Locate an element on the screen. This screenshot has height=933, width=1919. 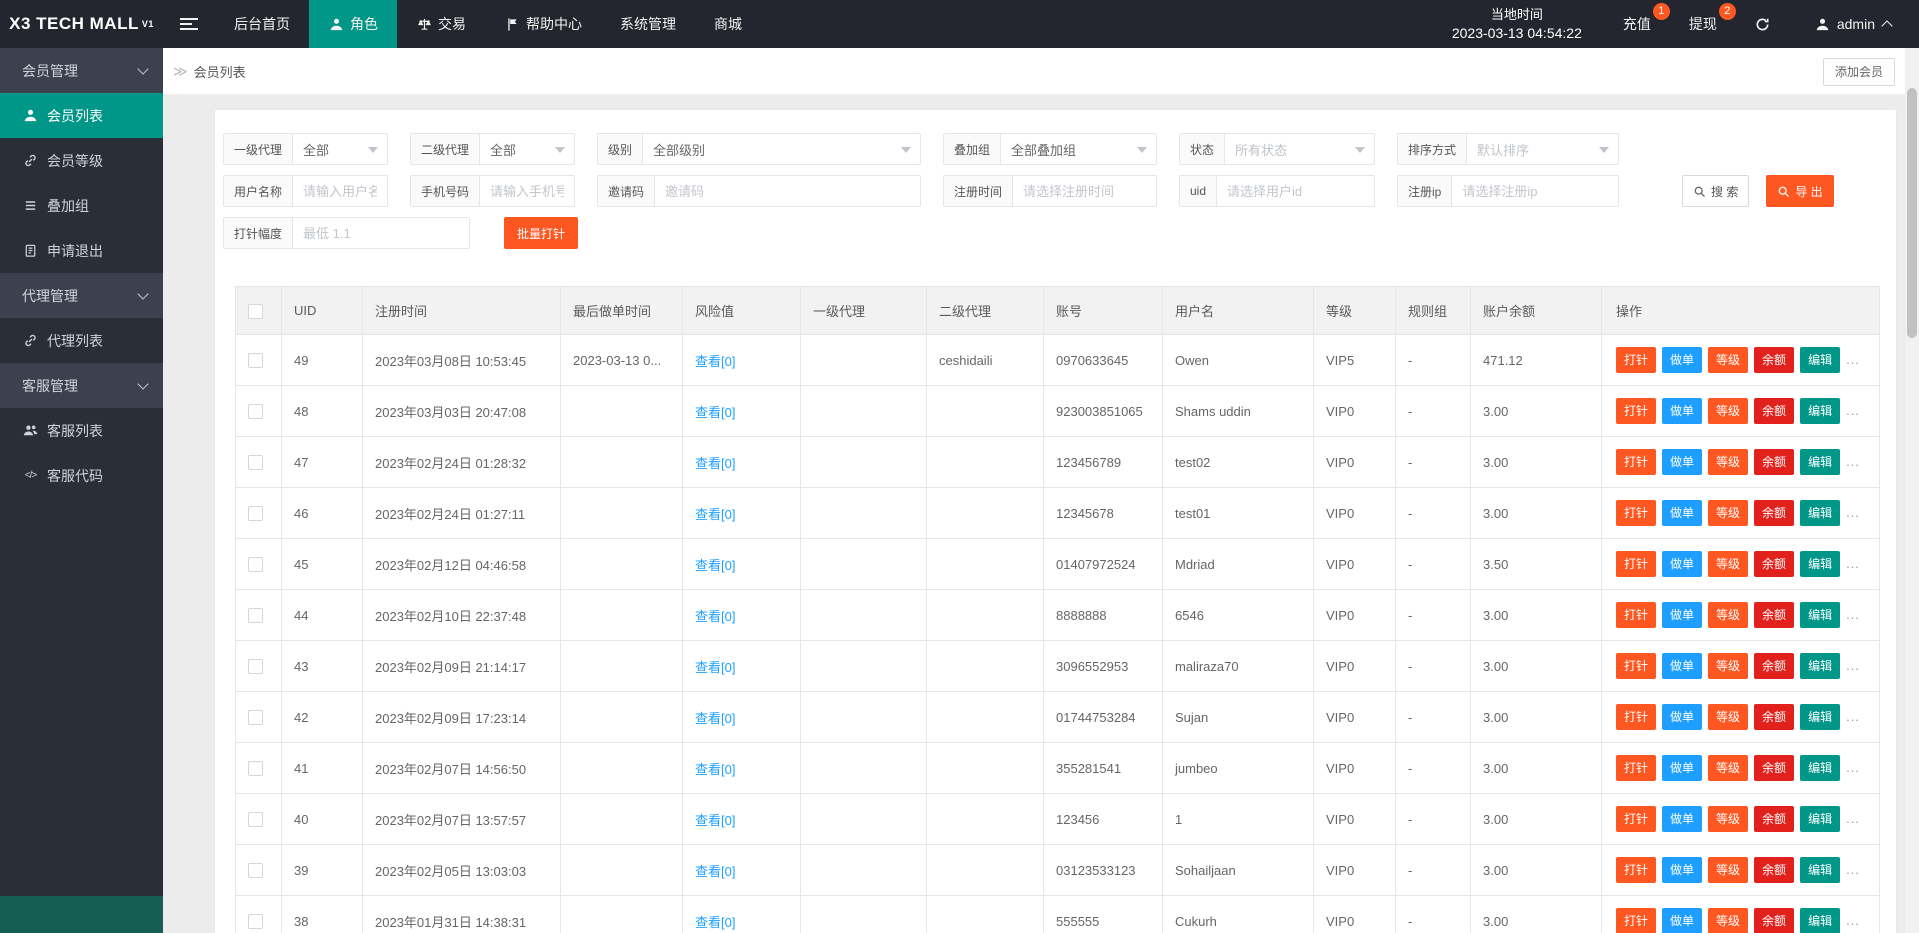
vertical-scrollbar is located at coordinates (1912, 490).